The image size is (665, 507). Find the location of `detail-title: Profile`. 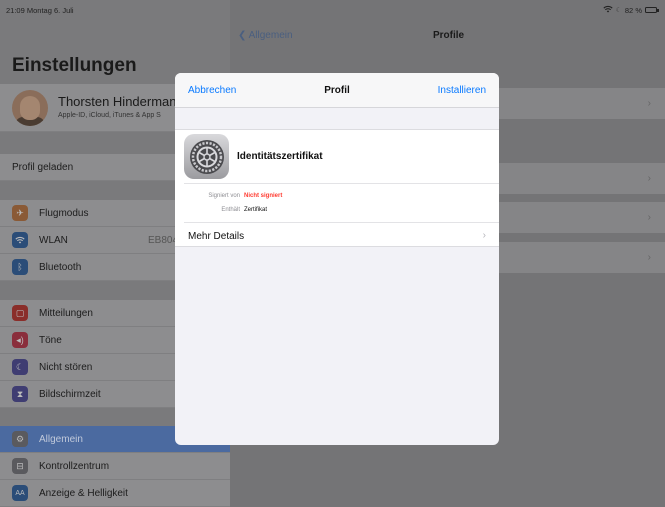

detail-title: Profile is located at coordinates (449, 35).